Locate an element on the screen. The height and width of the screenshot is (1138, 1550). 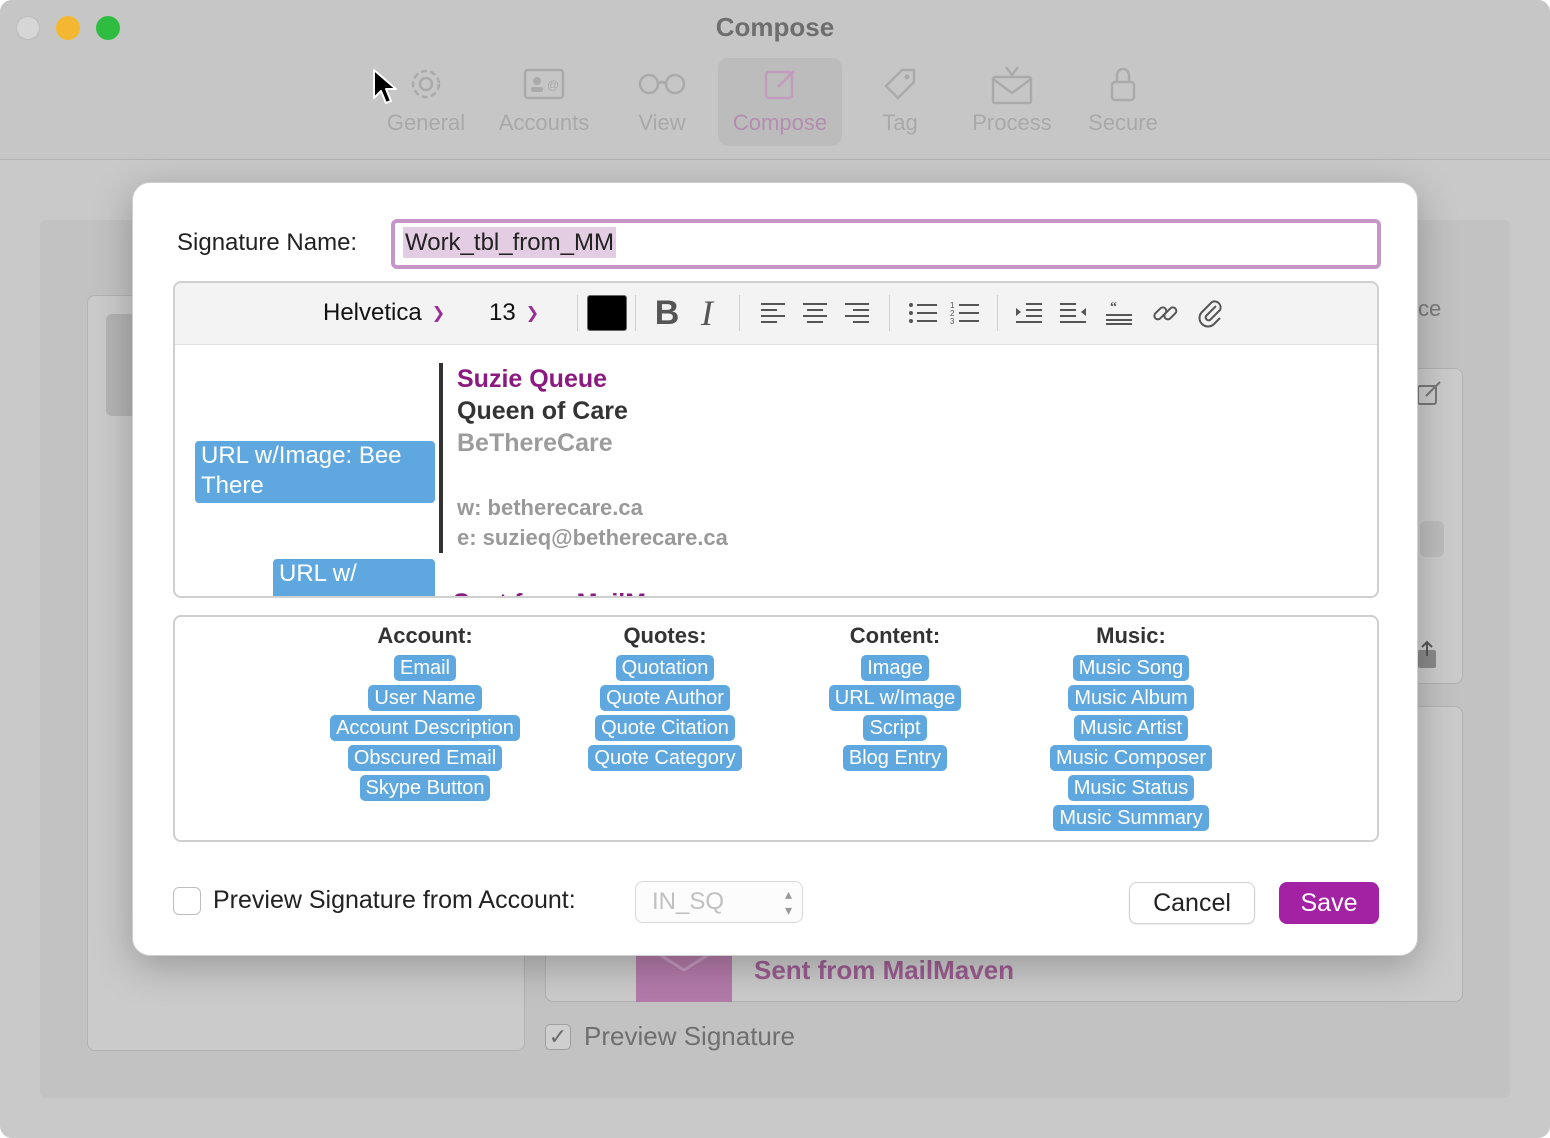
token-quote-author: Quote Author is located at coordinates (665, 698).